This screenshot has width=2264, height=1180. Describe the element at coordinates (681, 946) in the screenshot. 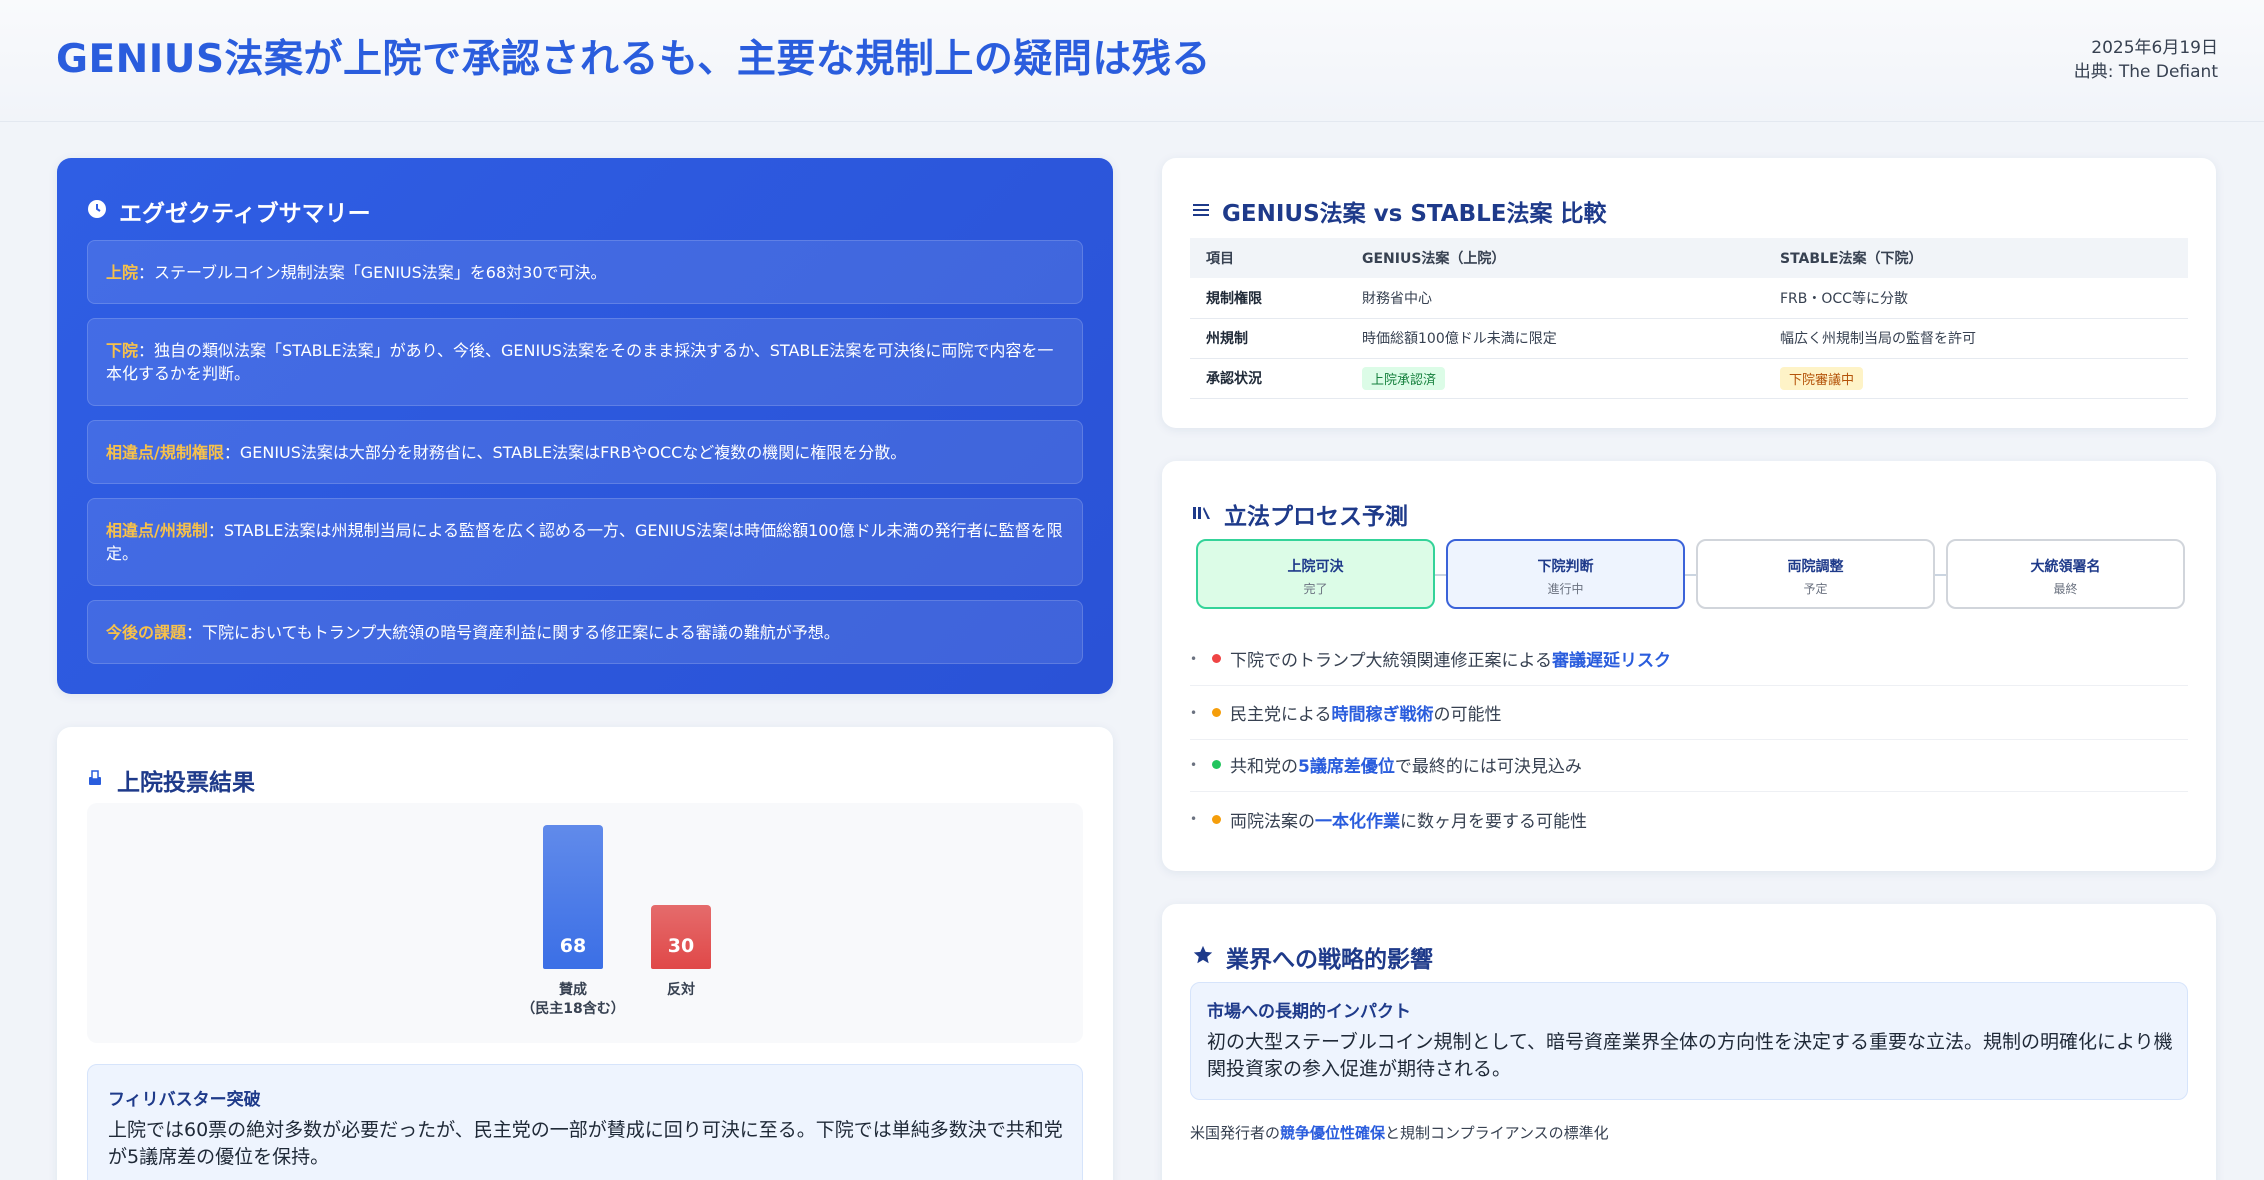

I see `bar-value-label: 30` at that location.